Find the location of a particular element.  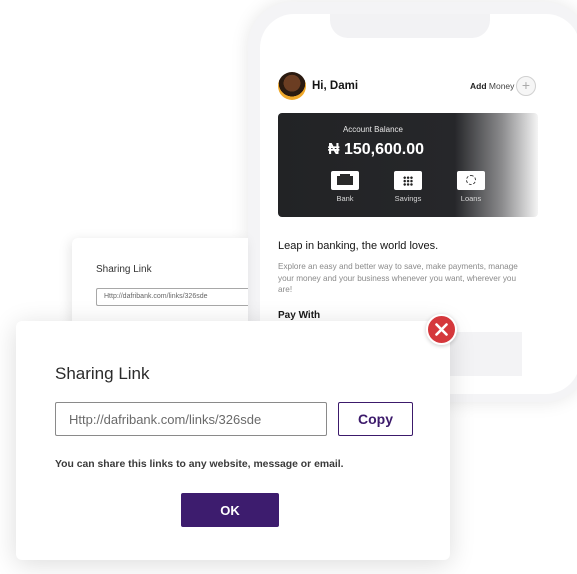

tagline: Leap in banking, the world loves. is located at coordinates (358, 246).